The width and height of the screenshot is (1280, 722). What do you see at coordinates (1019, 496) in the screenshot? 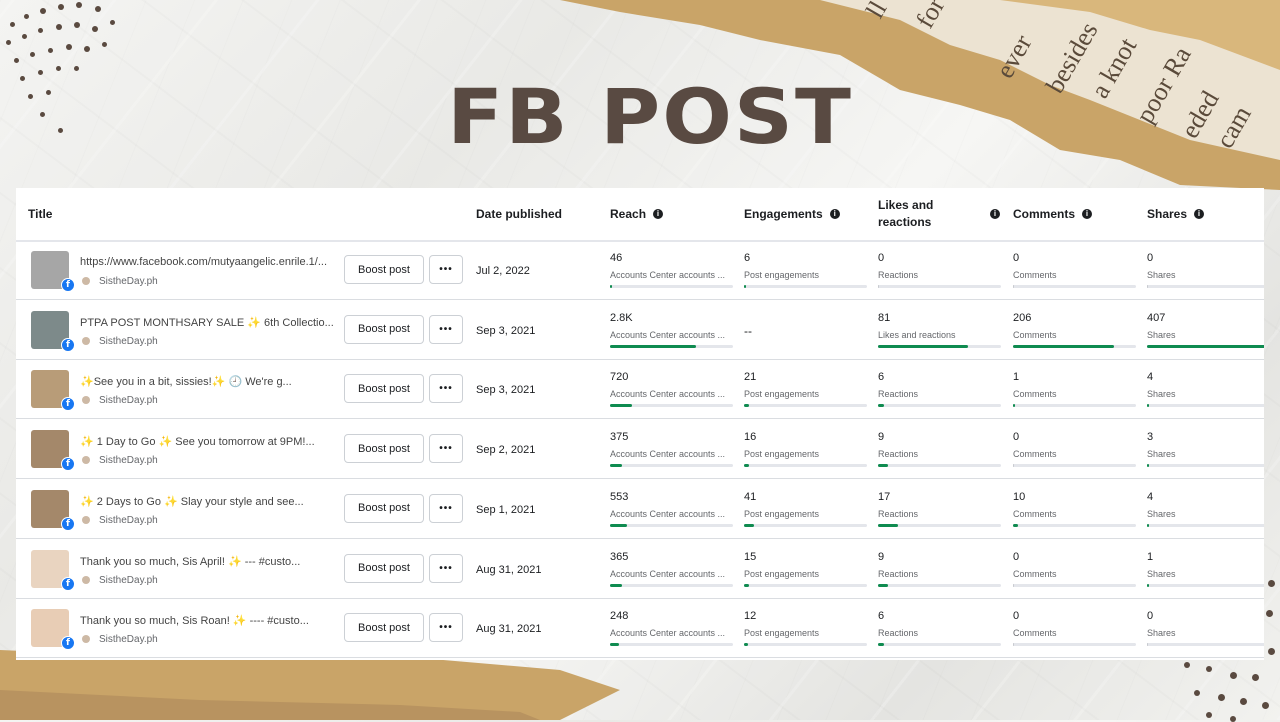
I see `metric-value: 10` at bounding box center [1019, 496].